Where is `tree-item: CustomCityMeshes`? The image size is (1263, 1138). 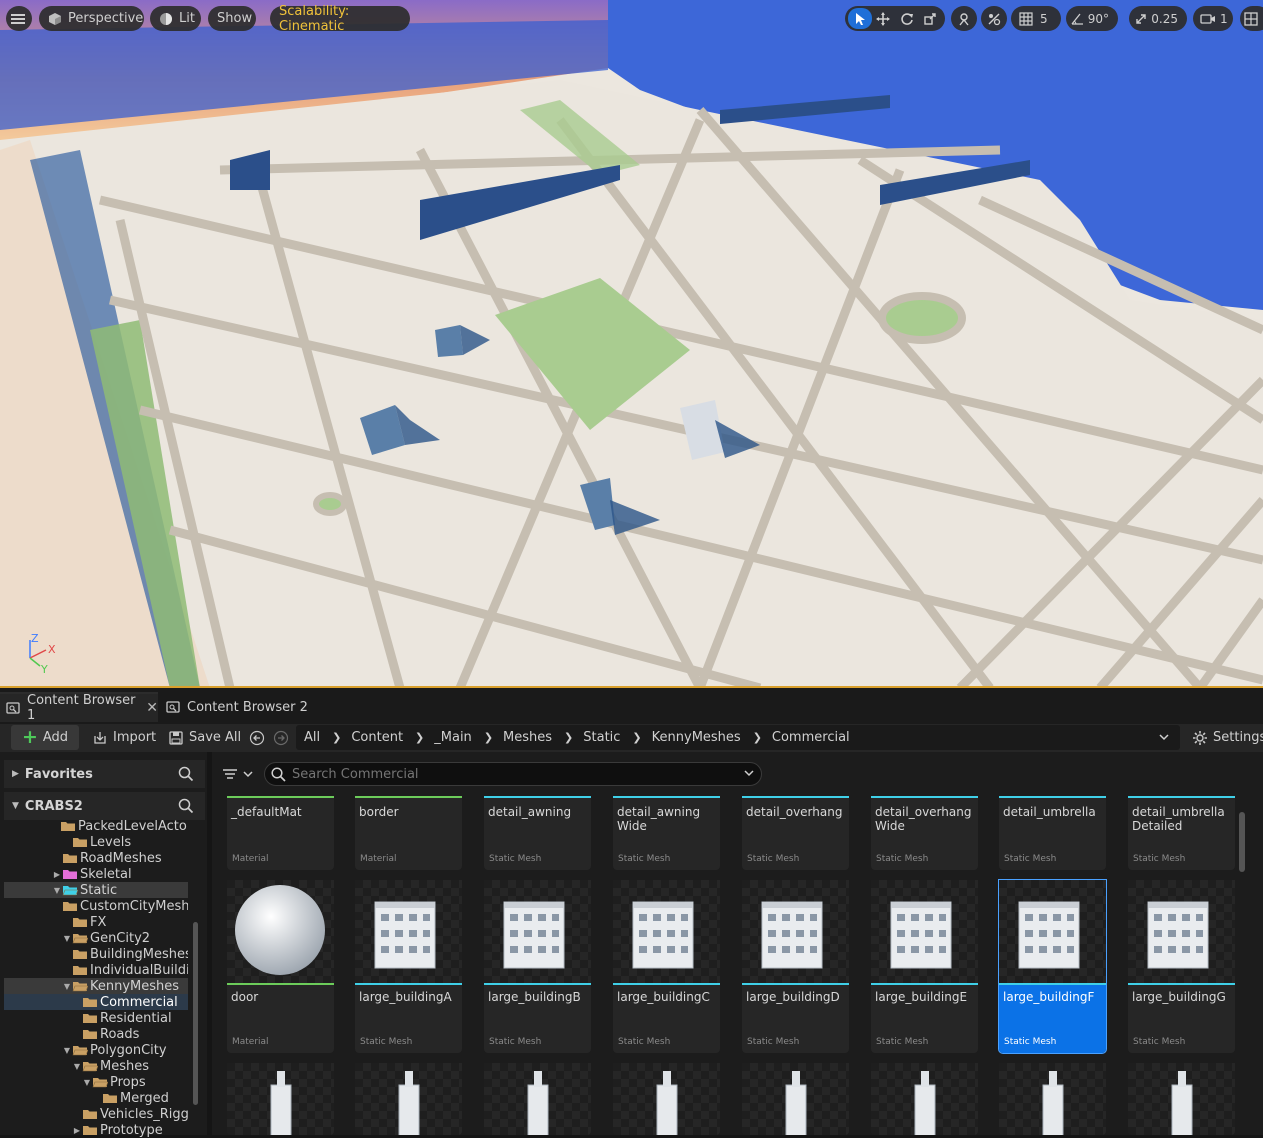 tree-item: CustomCityMeshes is located at coordinates (96, 906).